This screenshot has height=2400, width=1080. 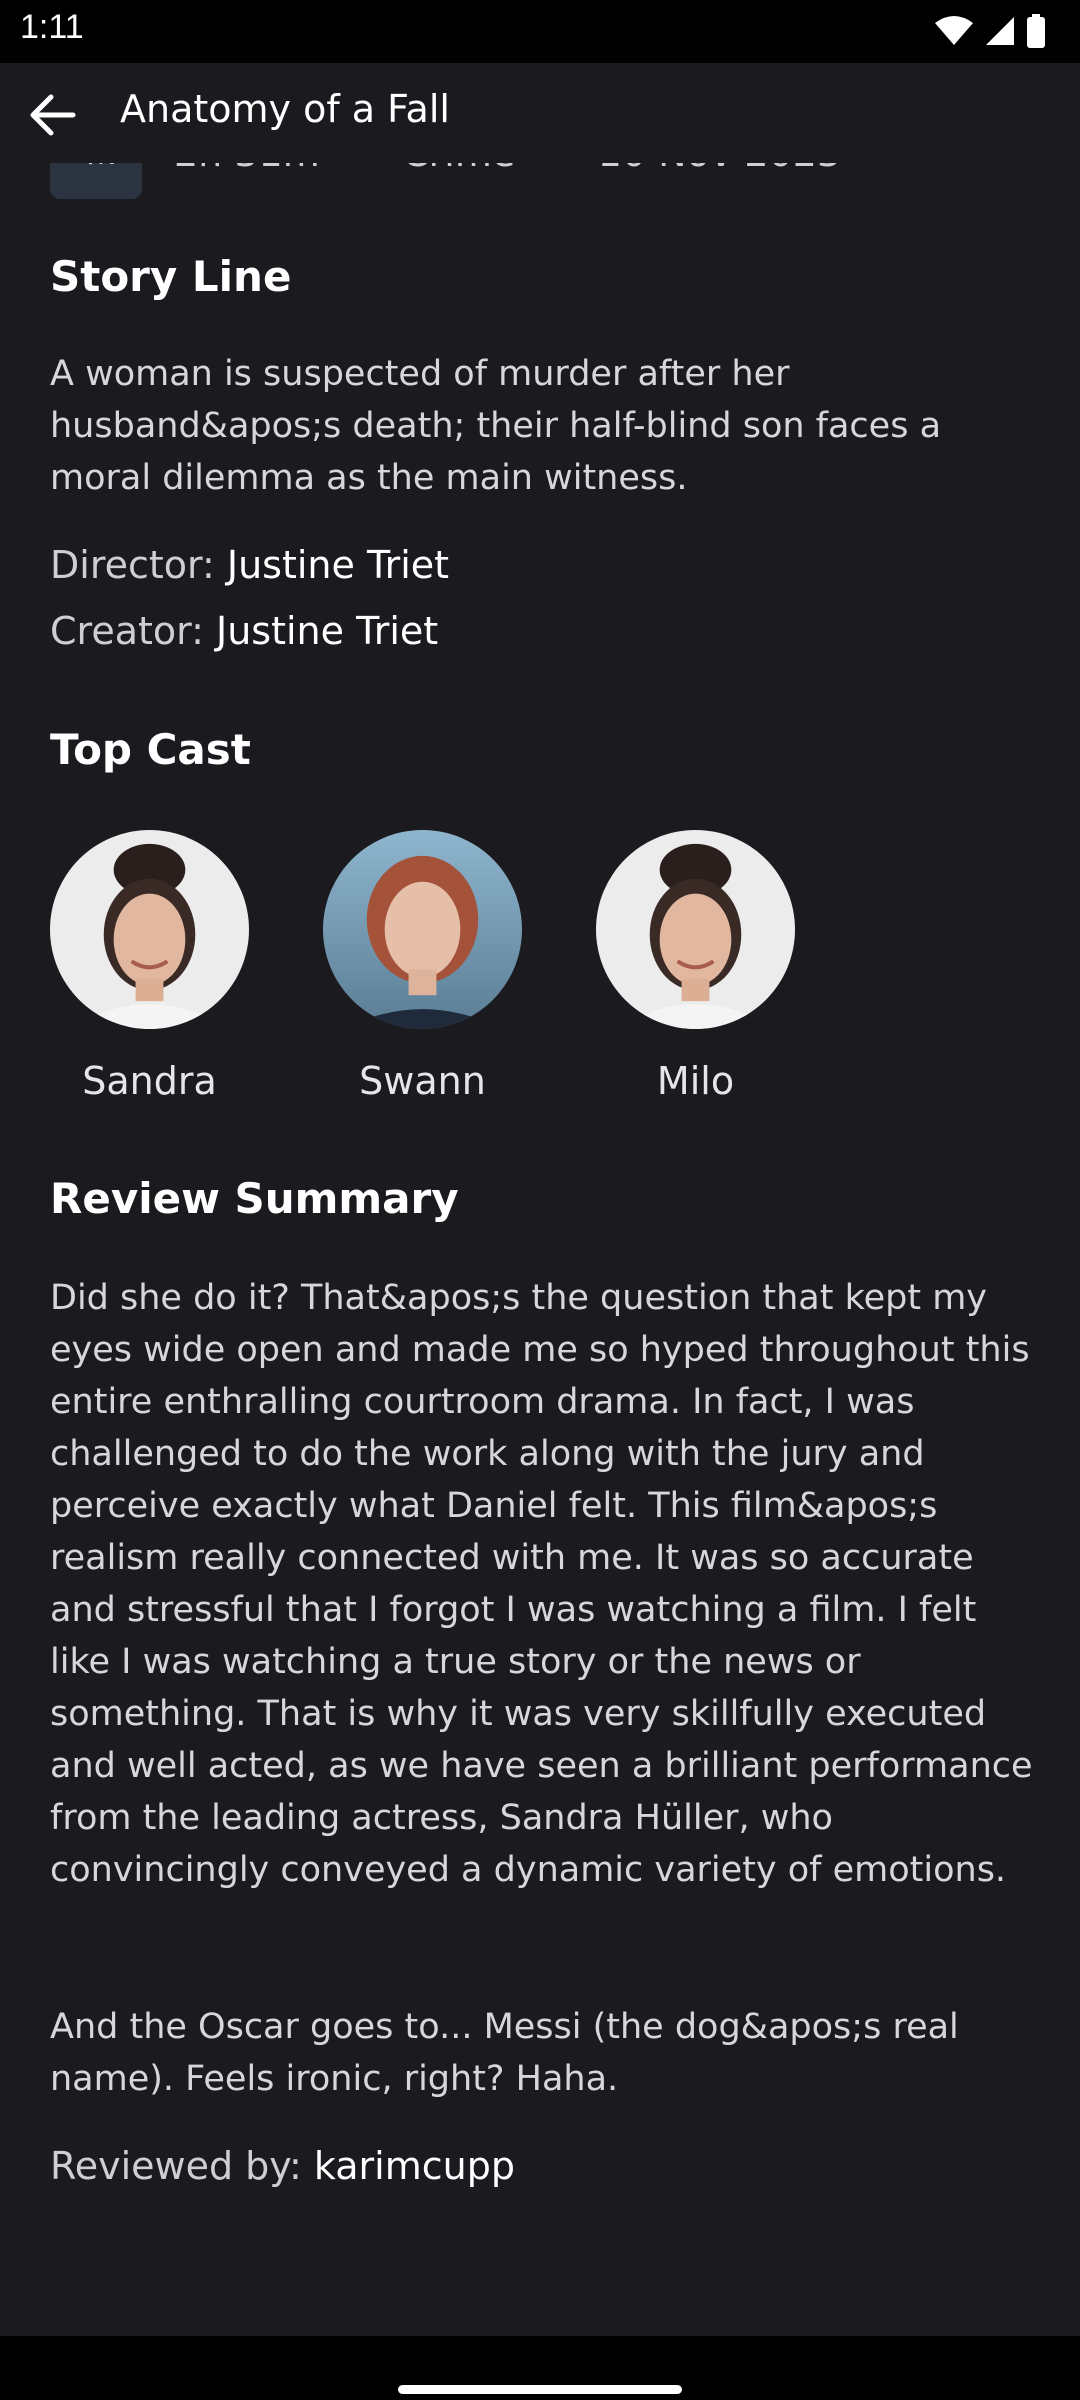 I want to click on cast-member: Sandra, so click(x=149, y=966).